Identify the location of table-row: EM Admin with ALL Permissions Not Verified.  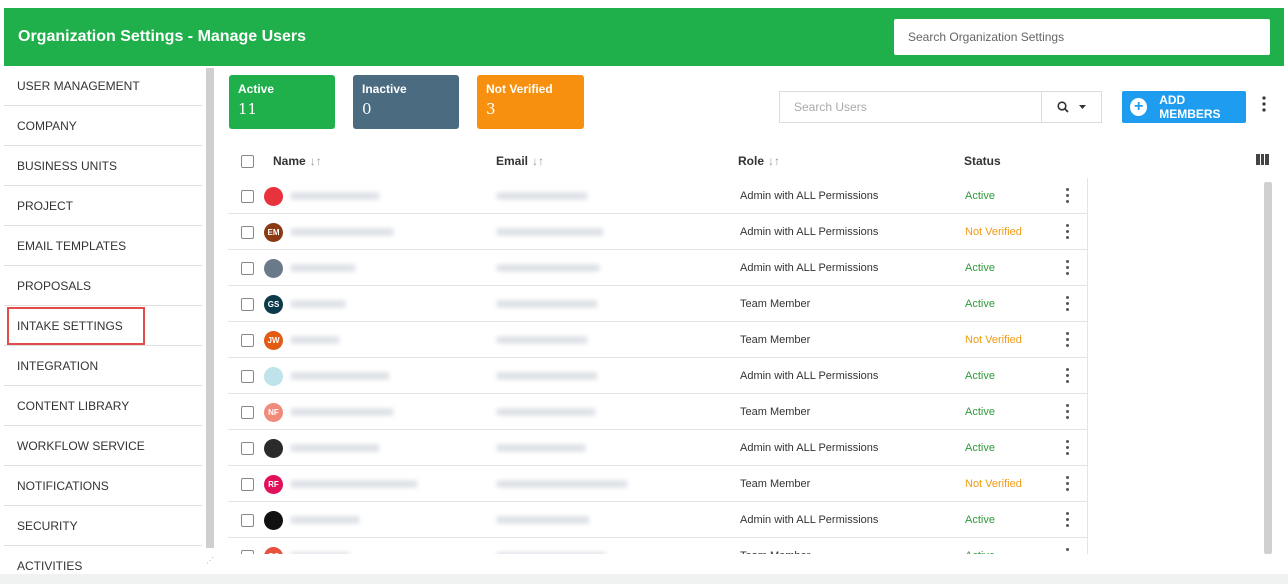
(658, 232).